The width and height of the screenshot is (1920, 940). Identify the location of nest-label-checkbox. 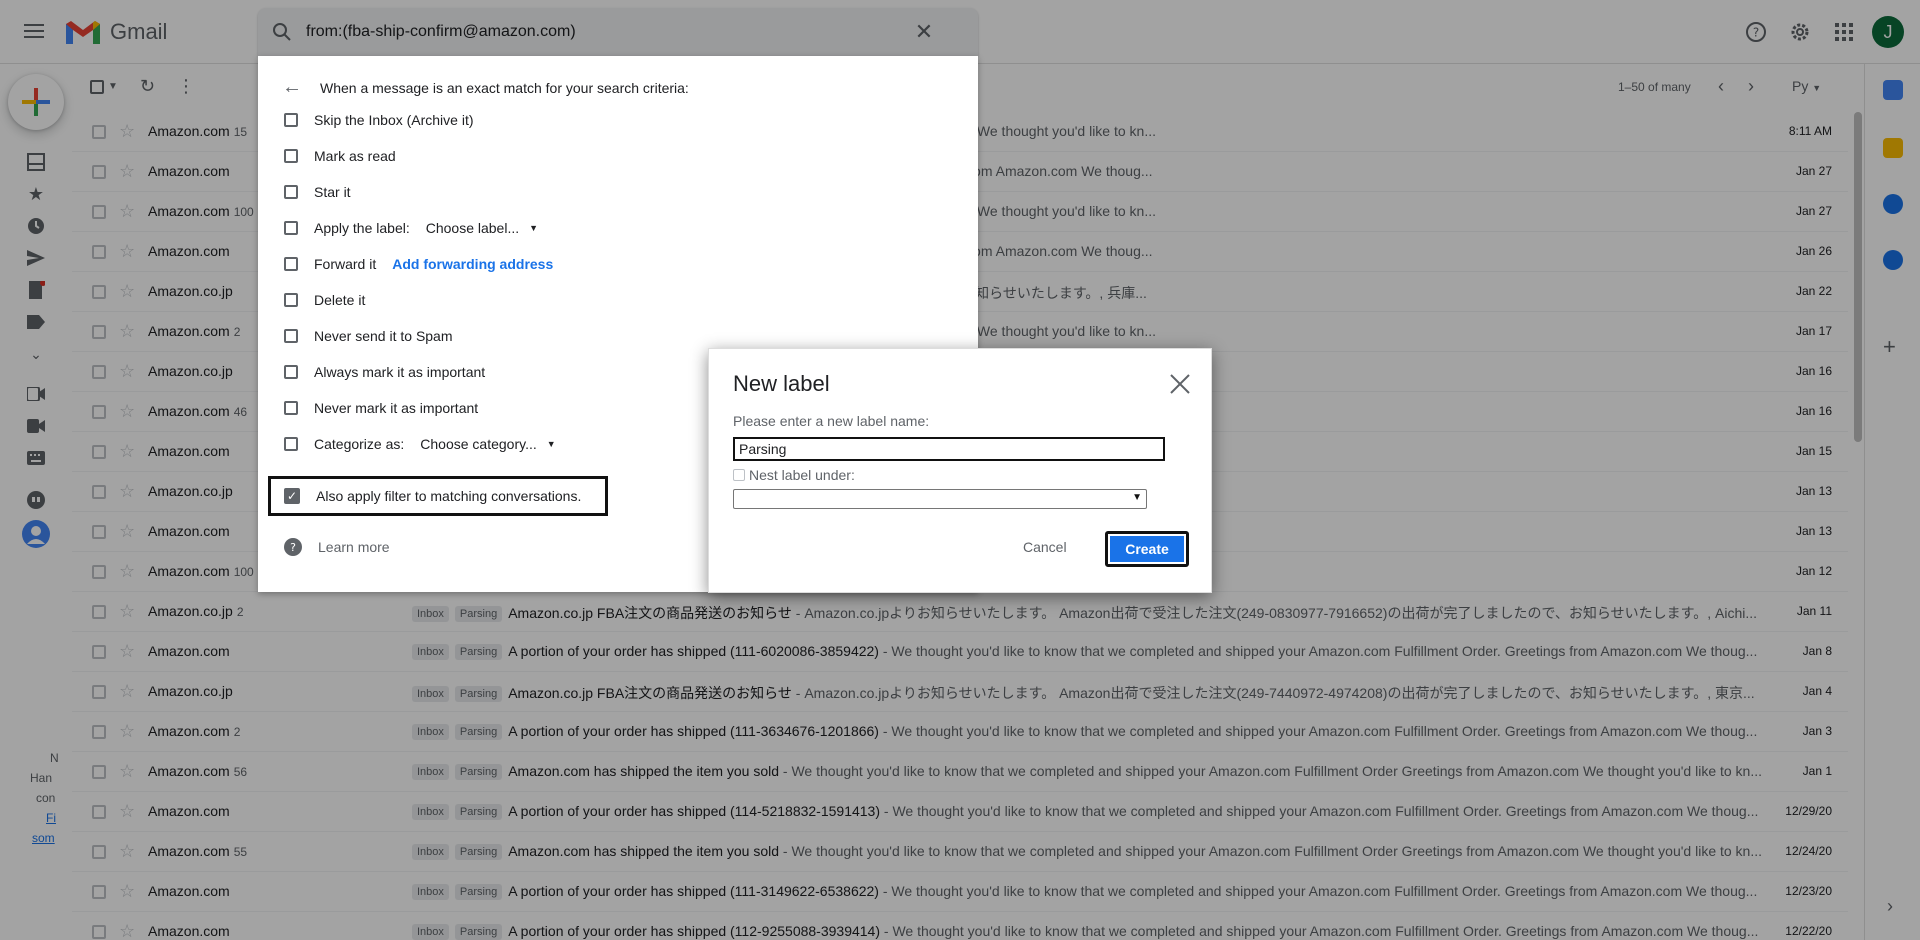
(739, 475).